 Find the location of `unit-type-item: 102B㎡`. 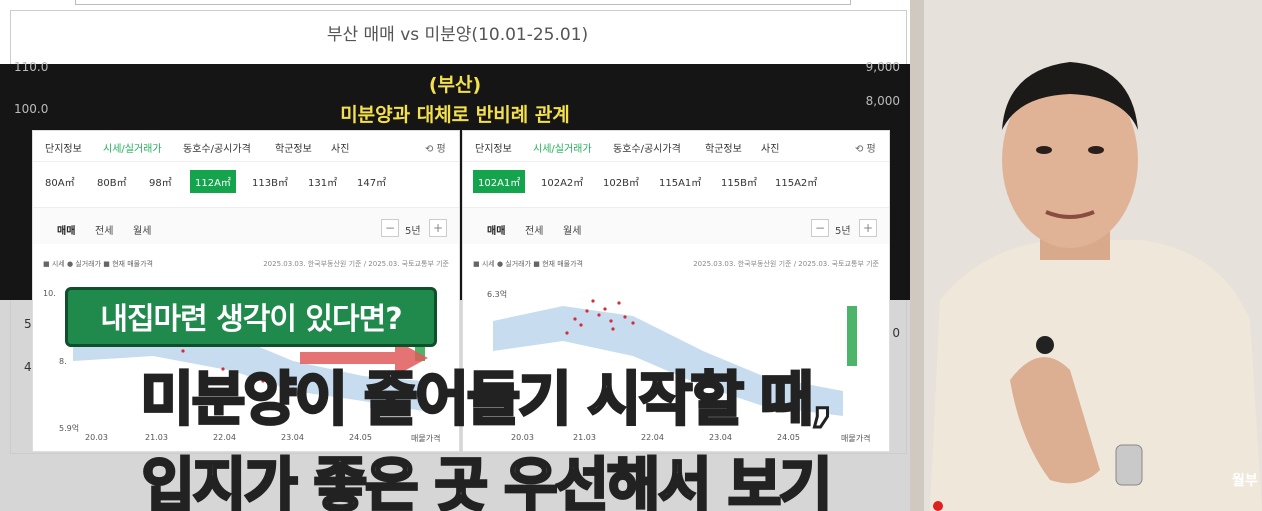

unit-type-item: 102B㎡ is located at coordinates (621, 181).